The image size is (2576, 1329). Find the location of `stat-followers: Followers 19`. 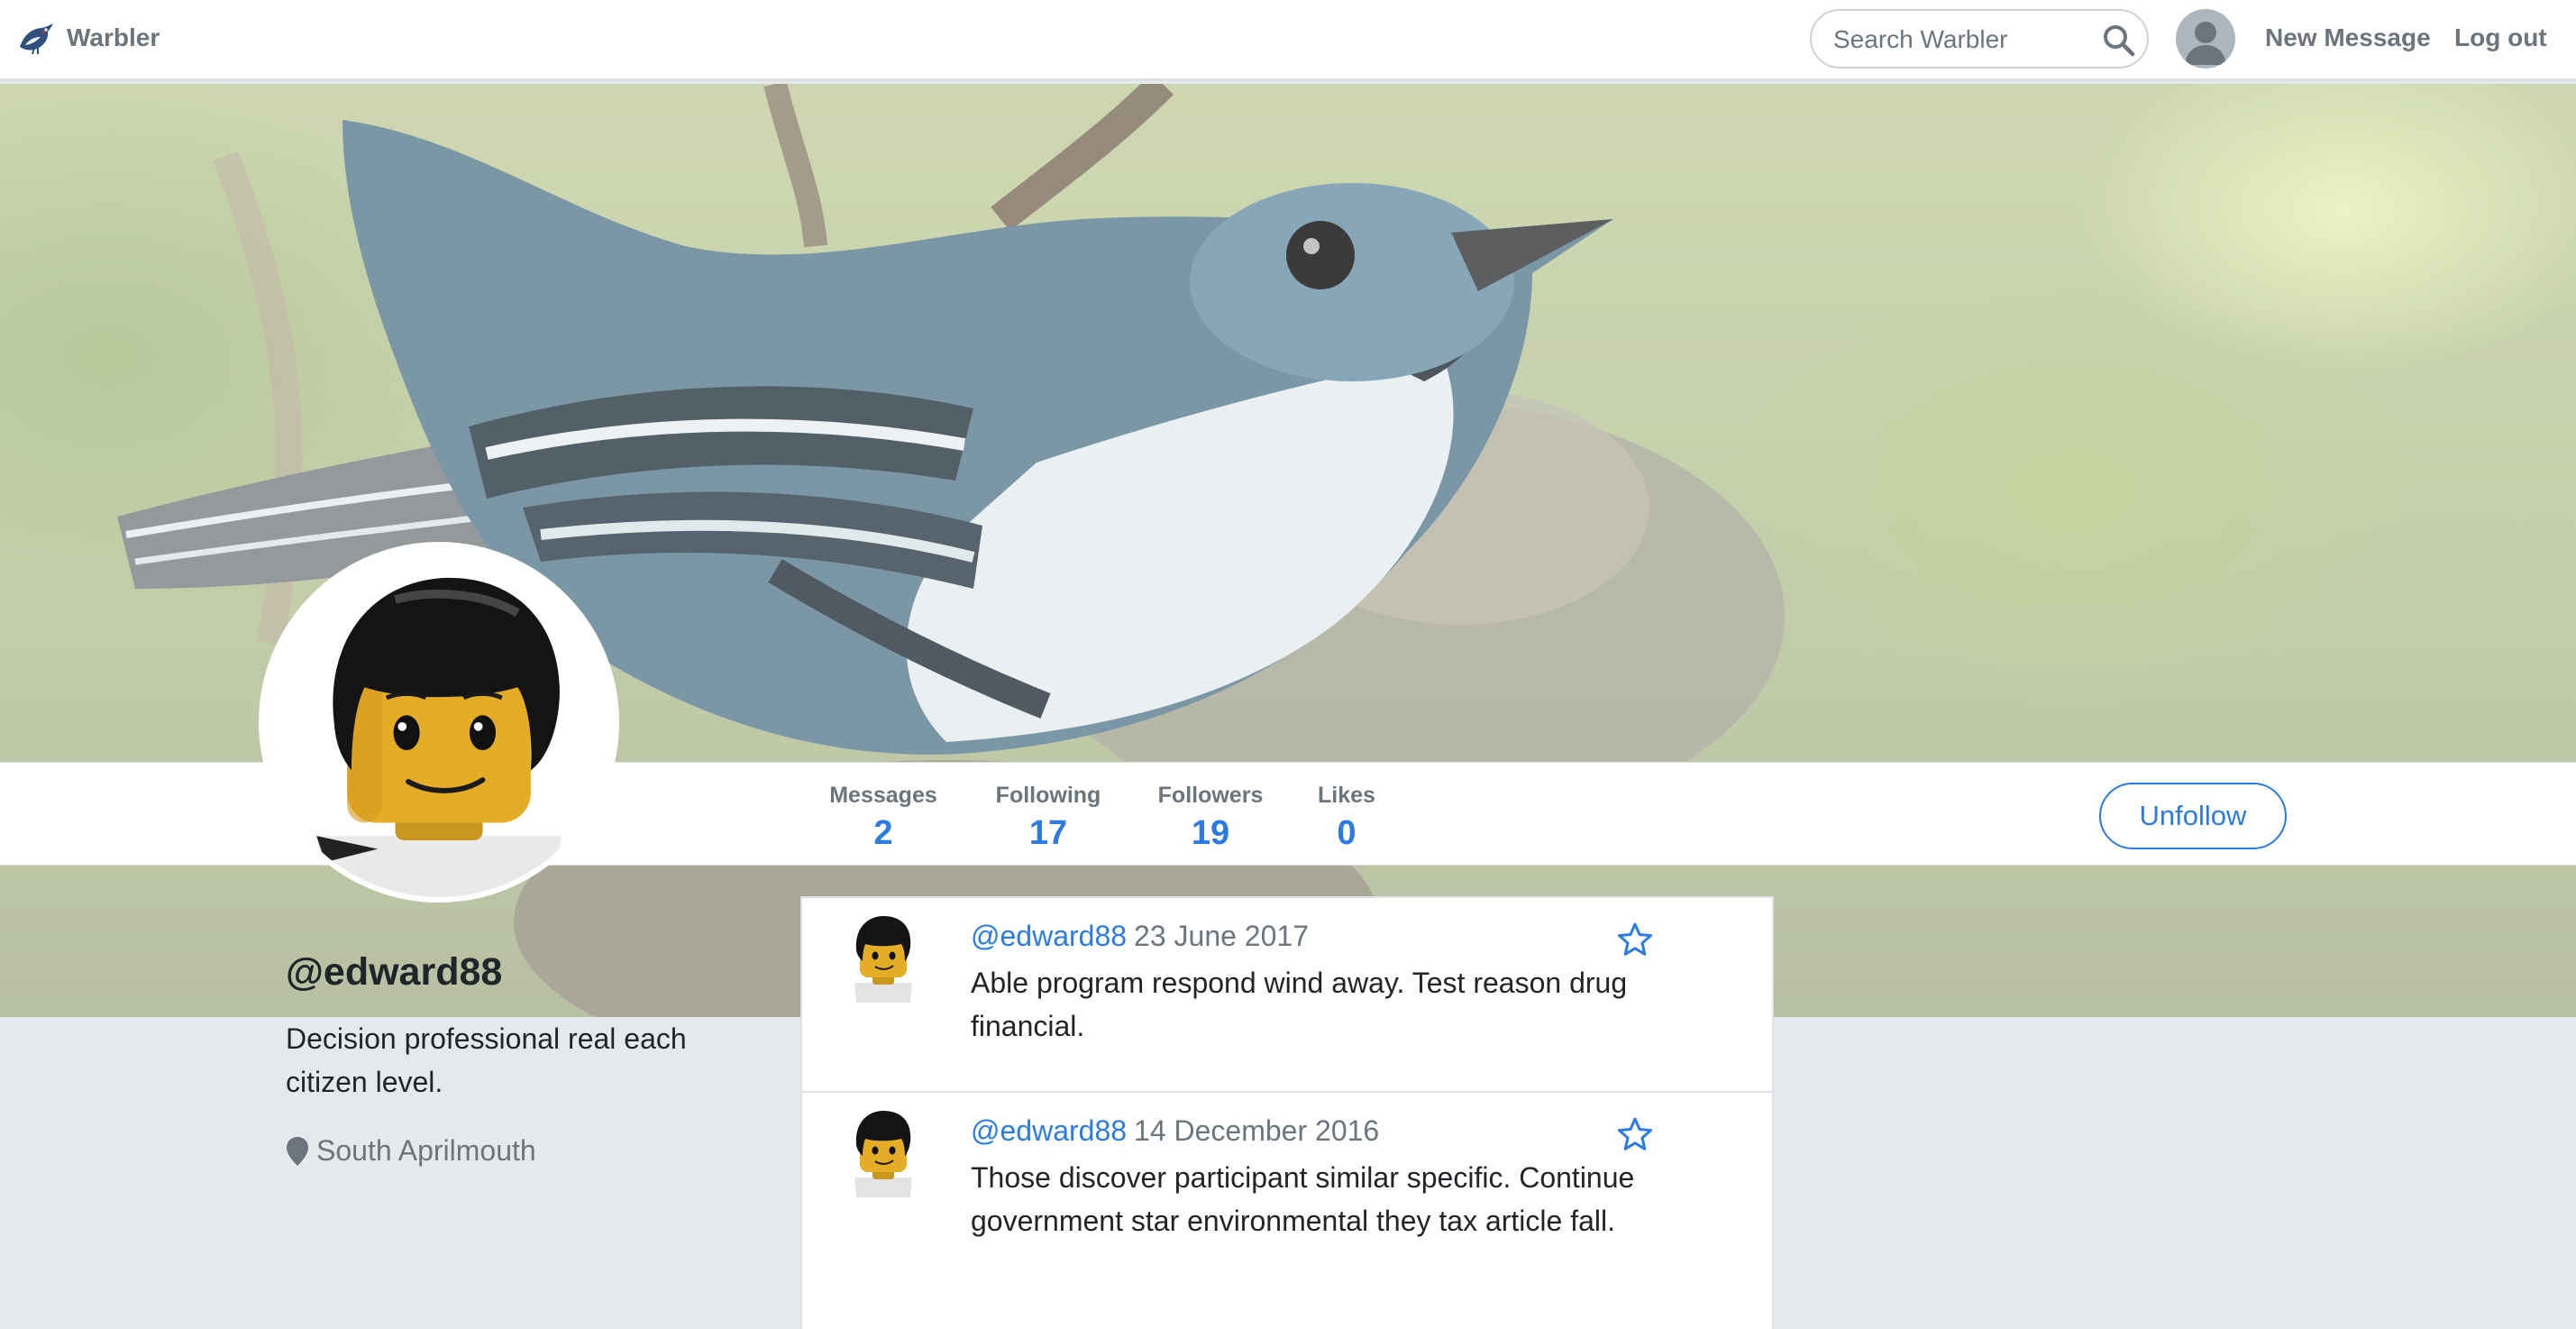

stat-followers: Followers 19 is located at coordinates (1210, 818).